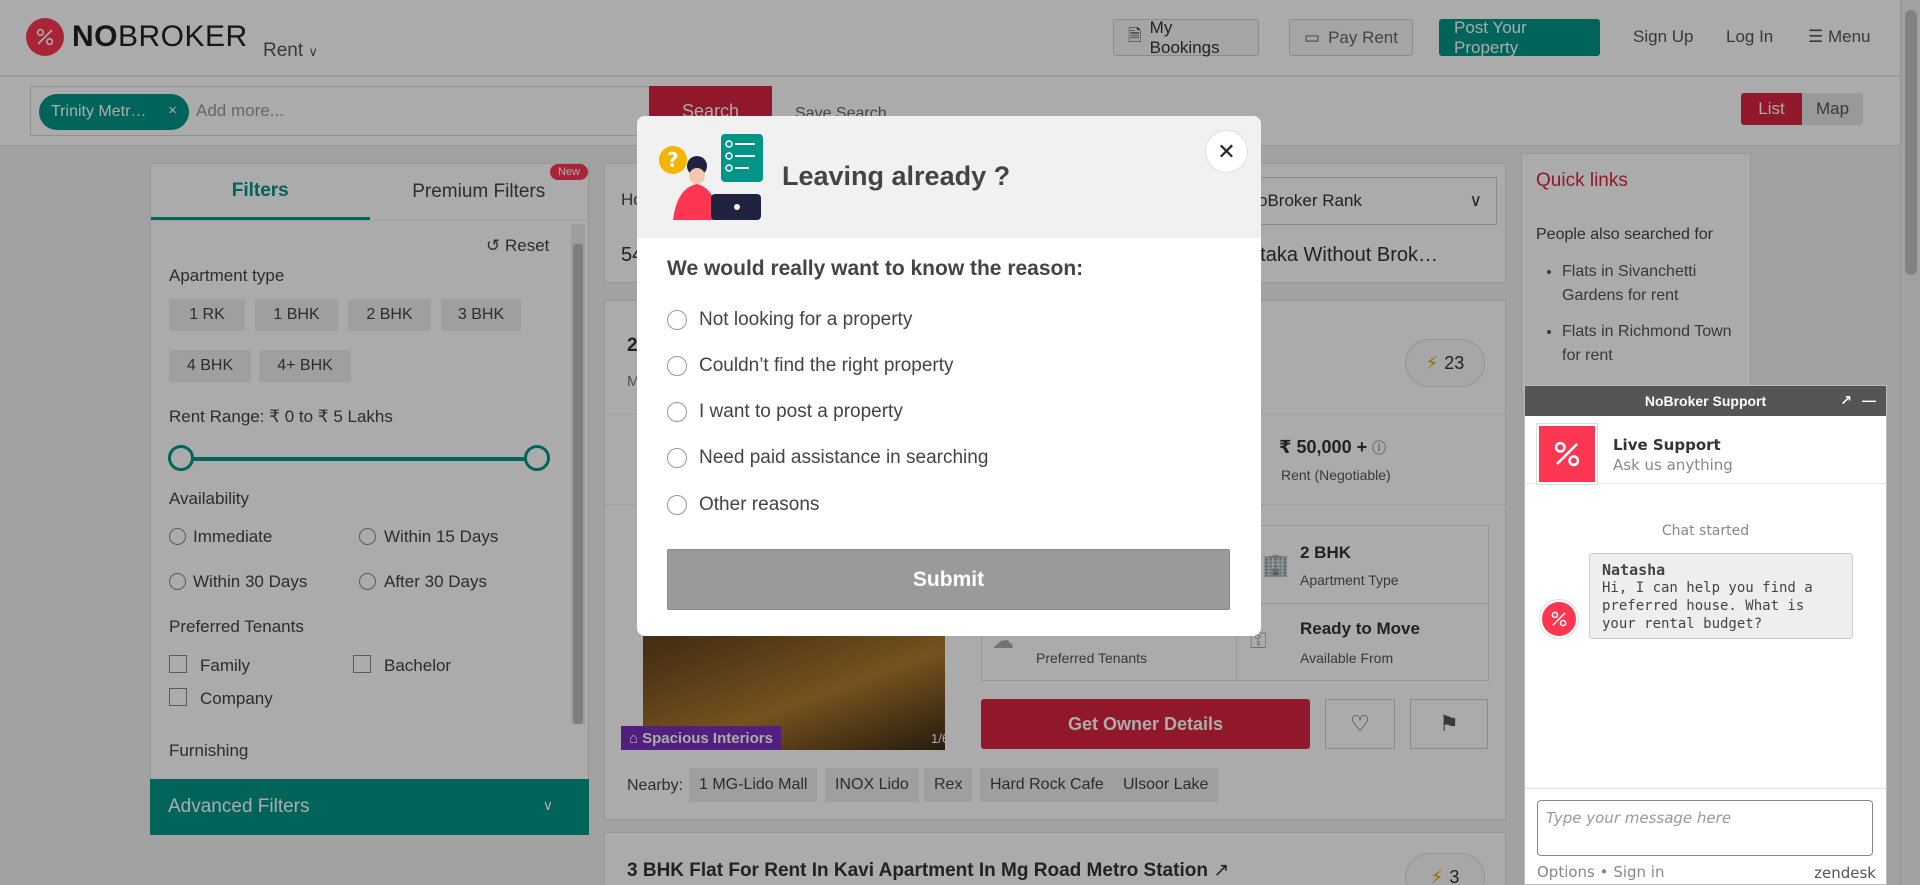  What do you see at coordinates (896, 176) in the screenshot?
I see `modal-title: Leaving already ?` at bounding box center [896, 176].